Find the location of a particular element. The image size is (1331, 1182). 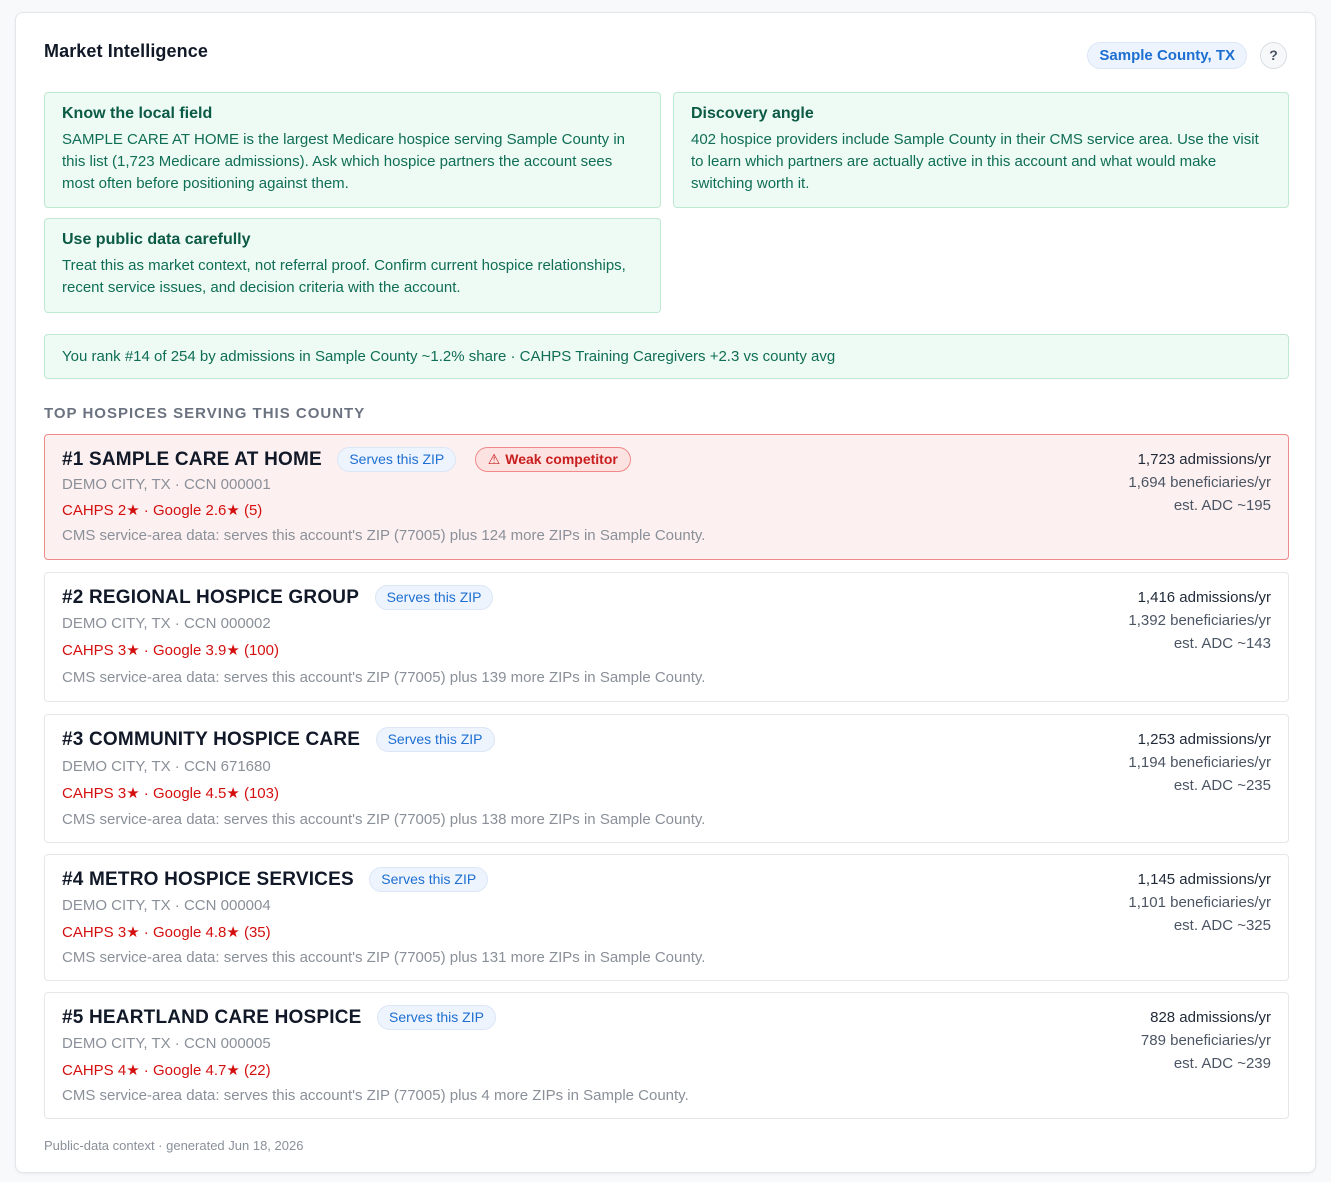

admissions-stat: 1,145 admissions/yr is located at coordinates (1204, 879).